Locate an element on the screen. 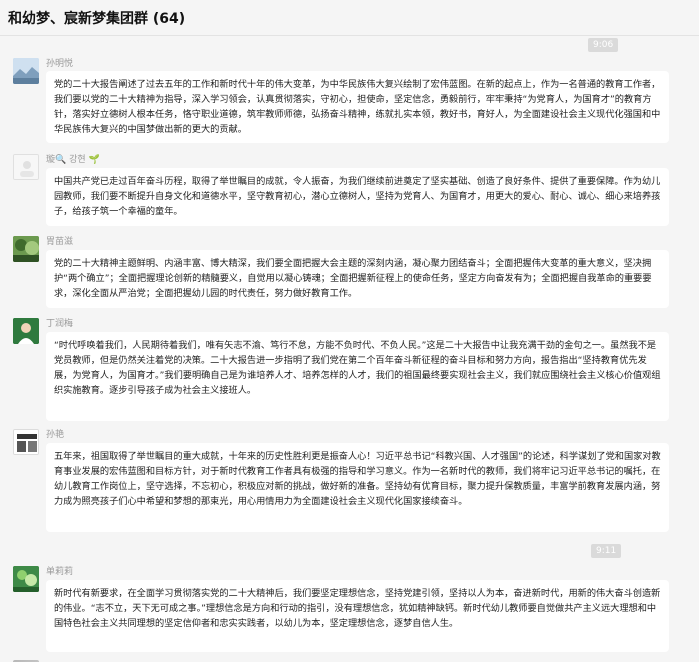 The image size is (699, 662). blank-avatar is located at coordinates (26, 167).